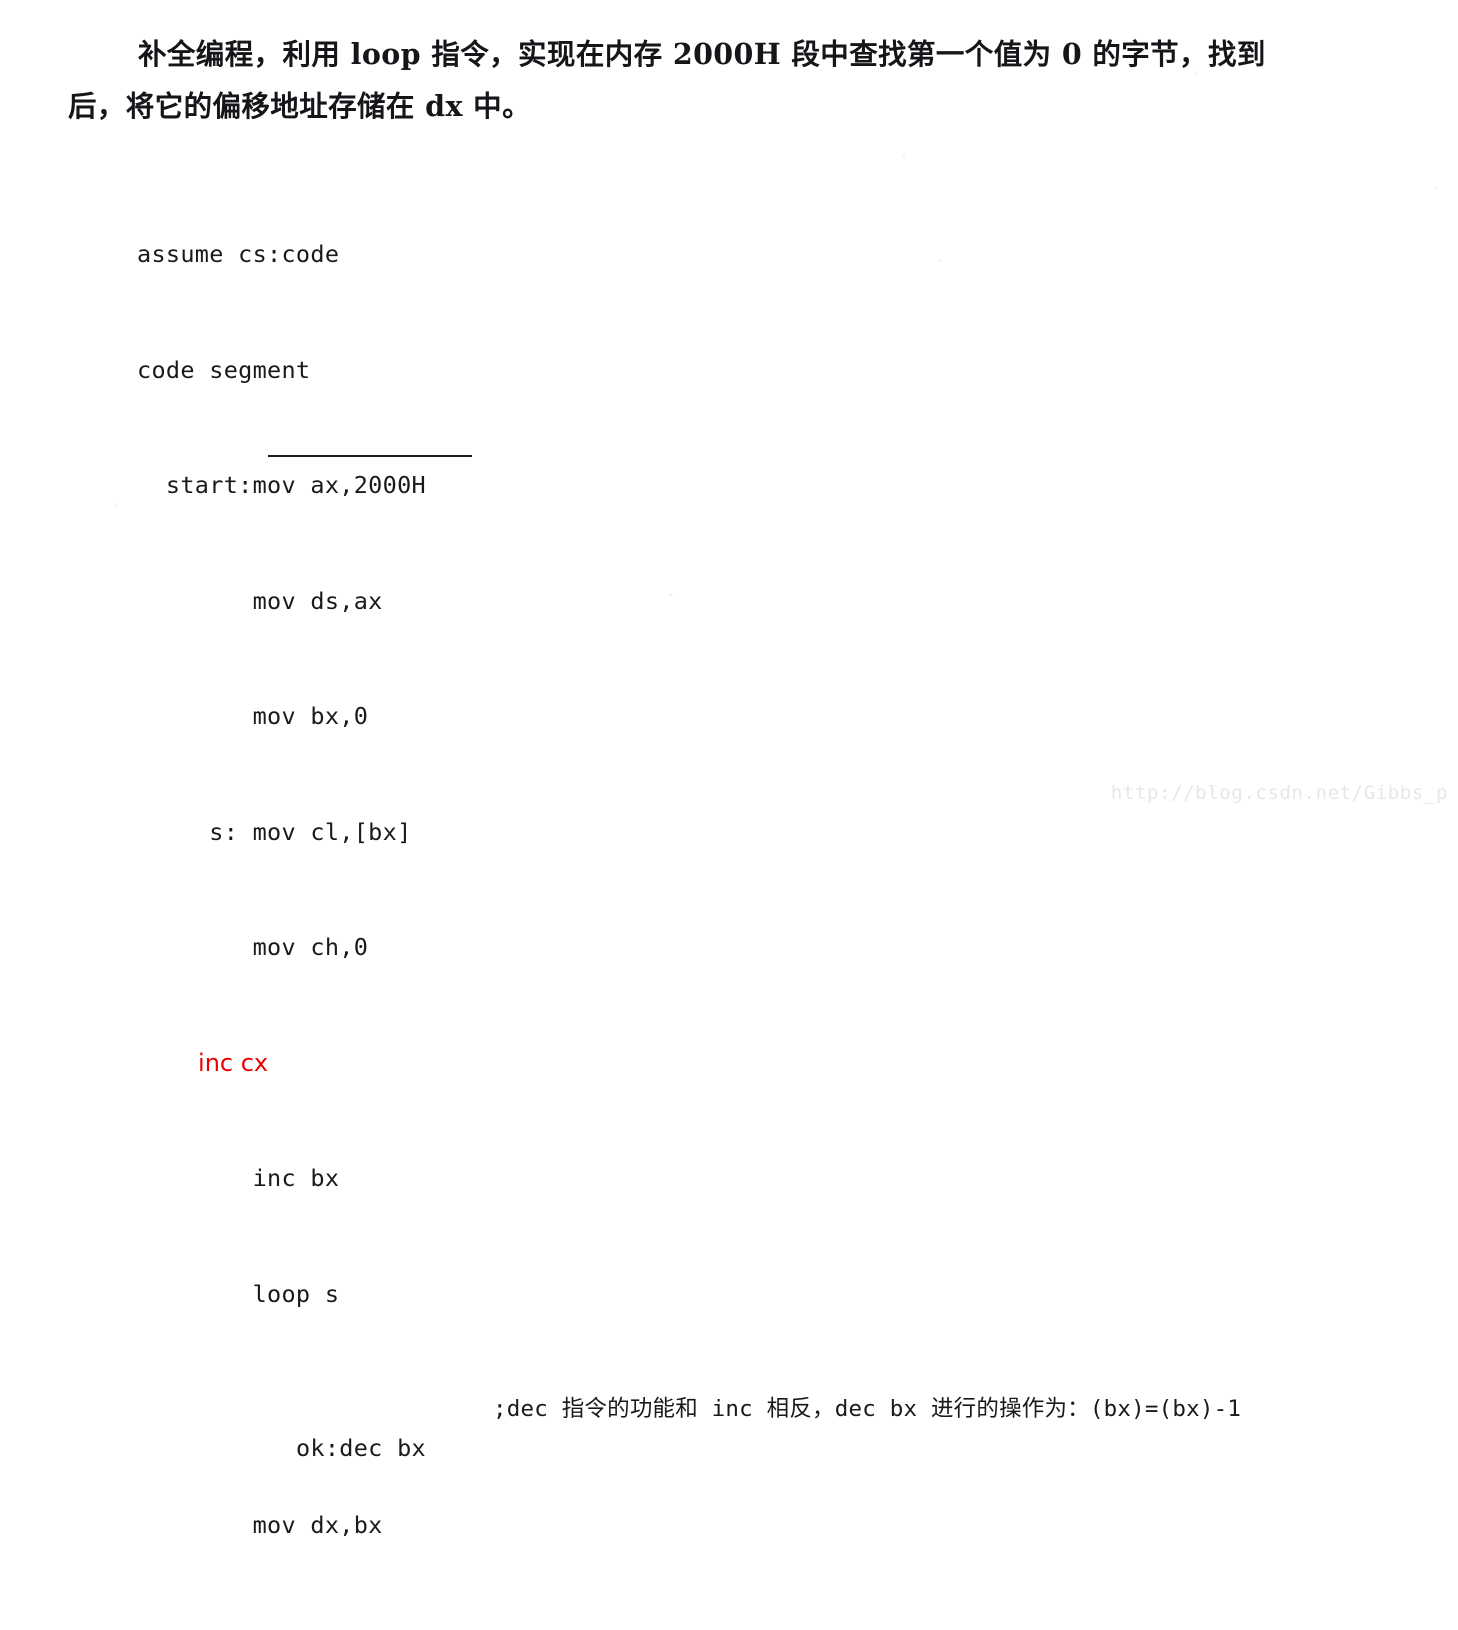  Describe the element at coordinates (203, 1062) in the screenshot. I see `code-line-answer-inc-cx: inc cx` at that location.